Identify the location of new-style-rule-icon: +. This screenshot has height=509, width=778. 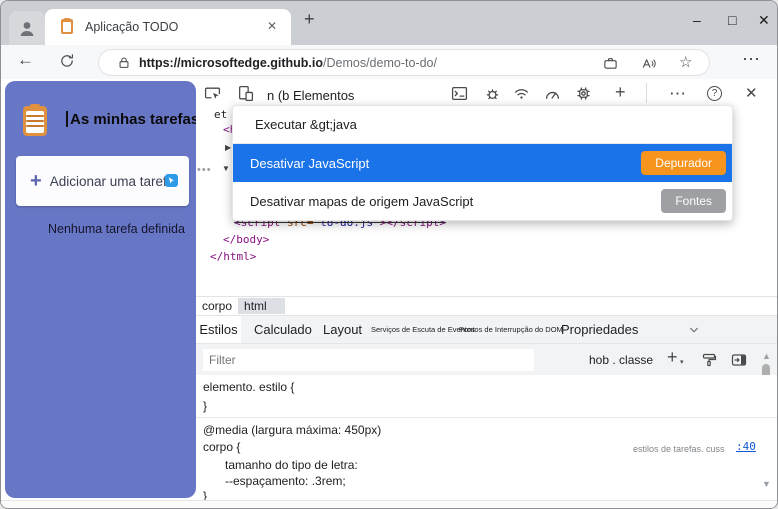
(672, 357).